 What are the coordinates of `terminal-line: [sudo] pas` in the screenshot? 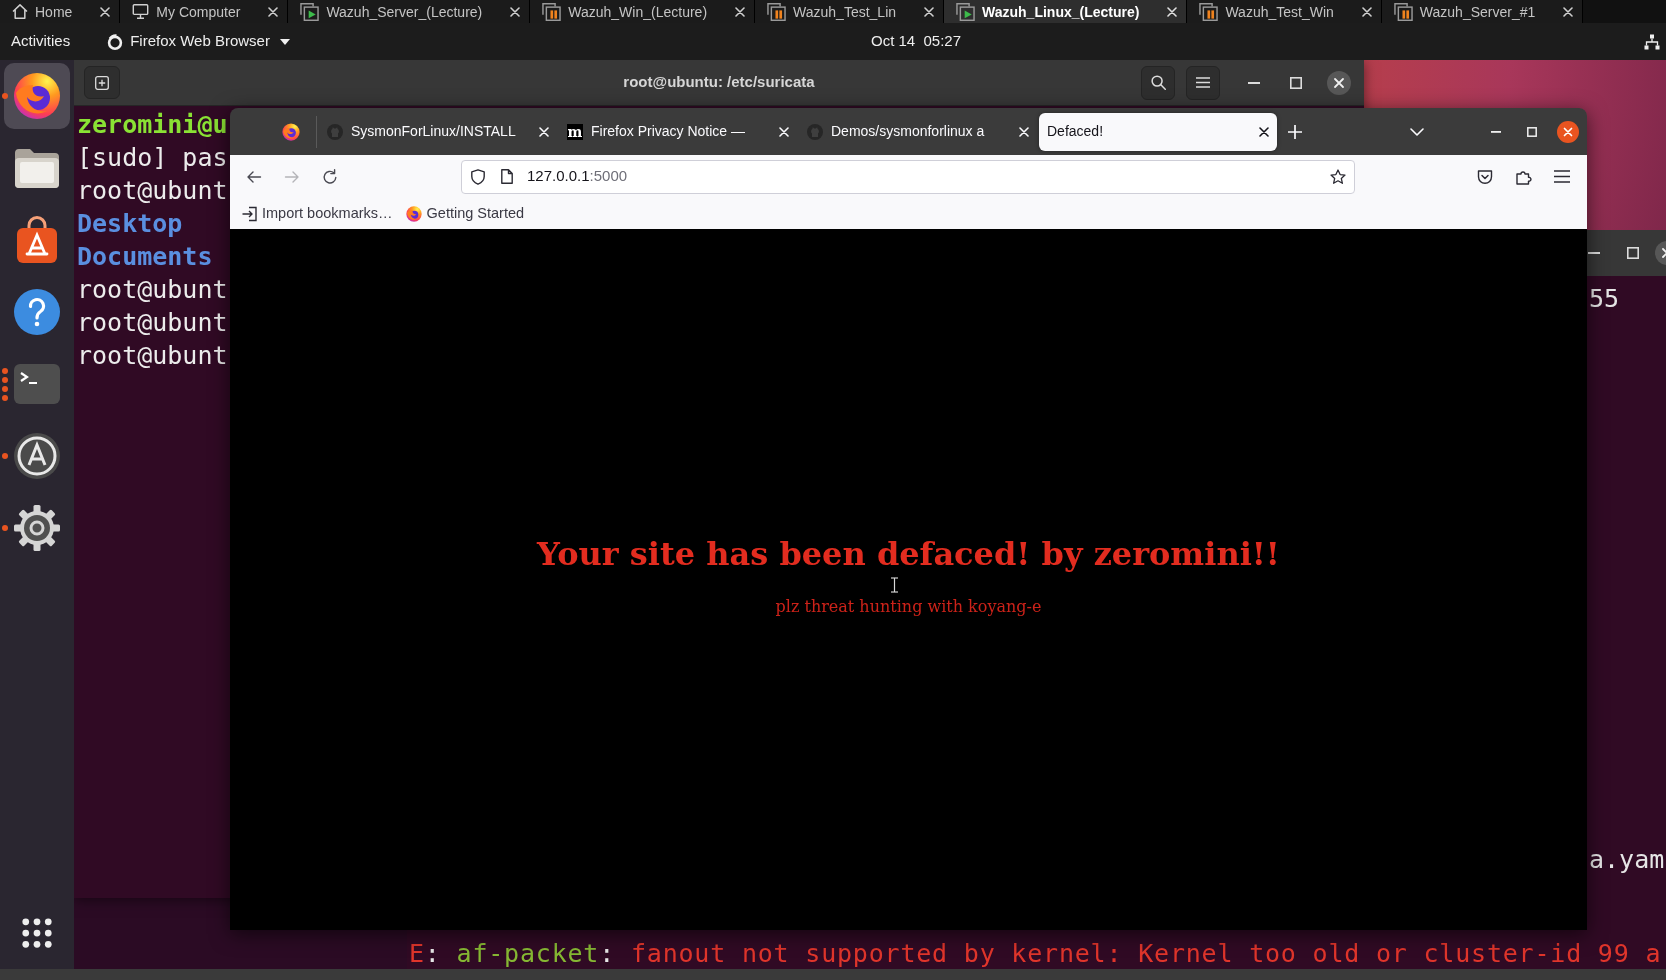 It's located at (152, 158).